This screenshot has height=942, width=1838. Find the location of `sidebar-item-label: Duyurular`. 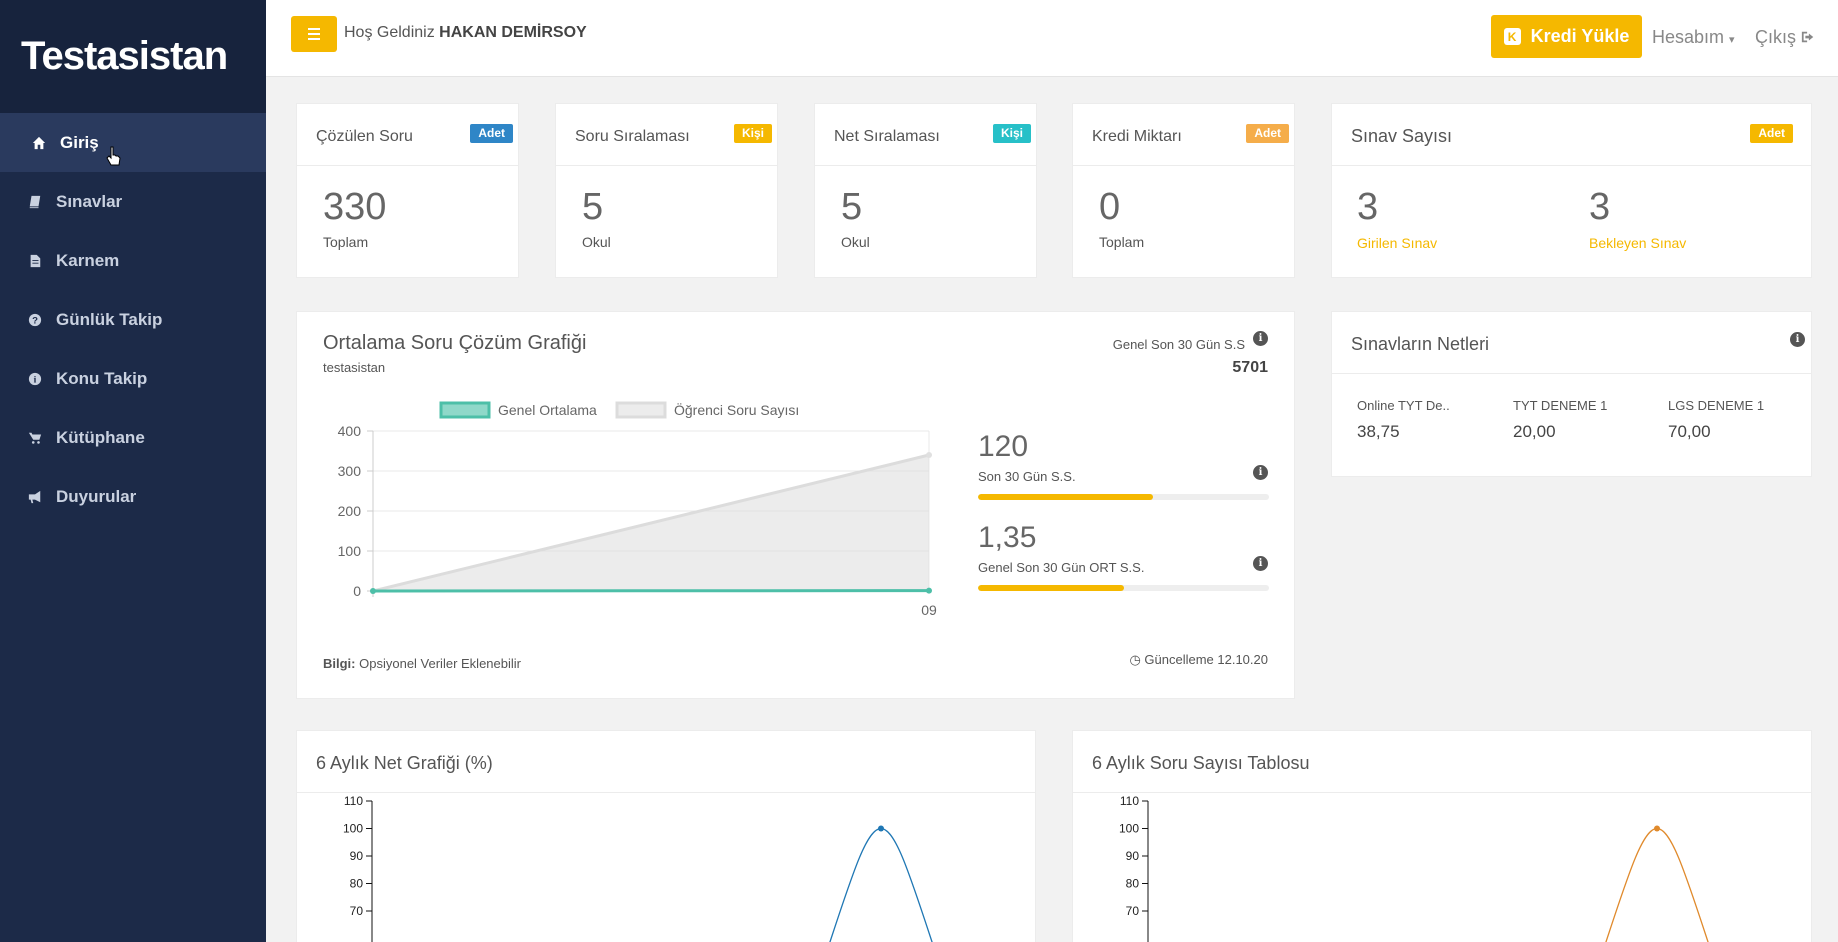

sidebar-item-label: Duyurular is located at coordinates (96, 496).